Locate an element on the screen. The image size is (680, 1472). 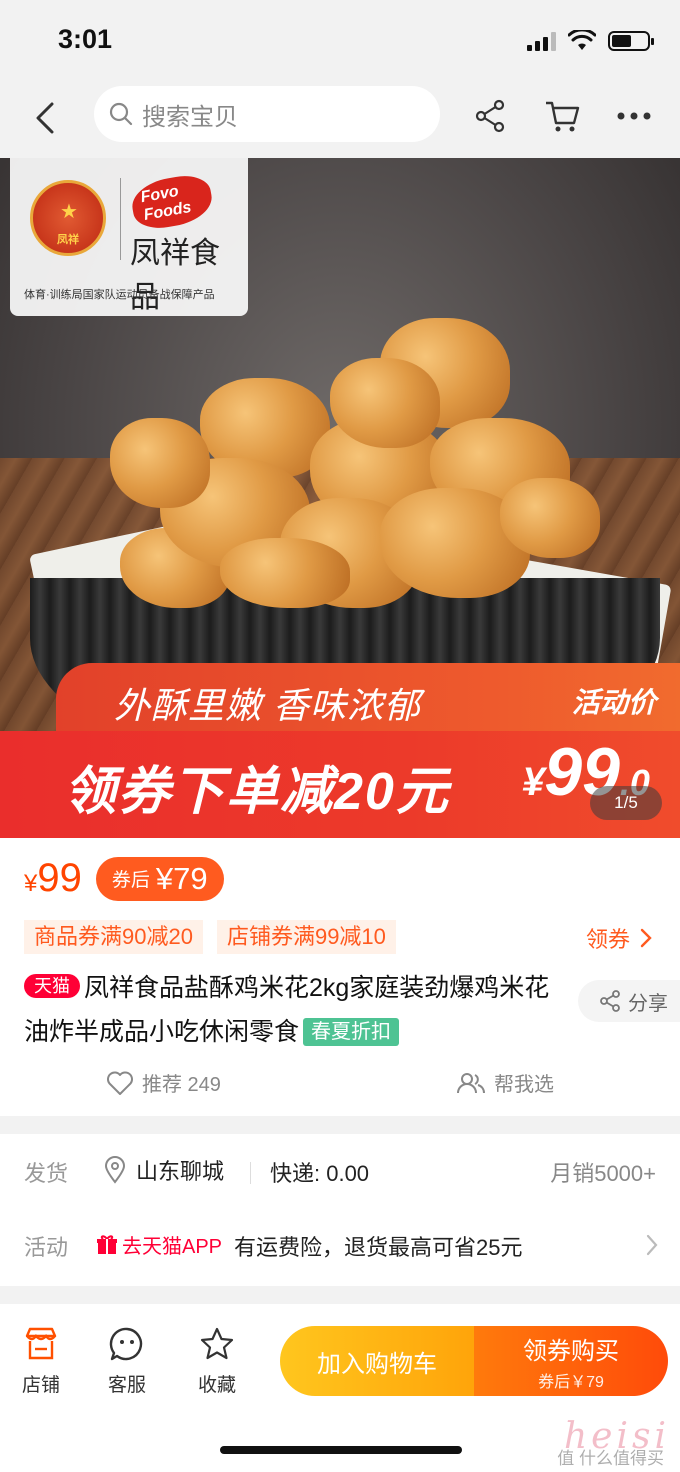
activity-description: 有运费险，退货最高可省25元 is located at coordinates (378, 1247).